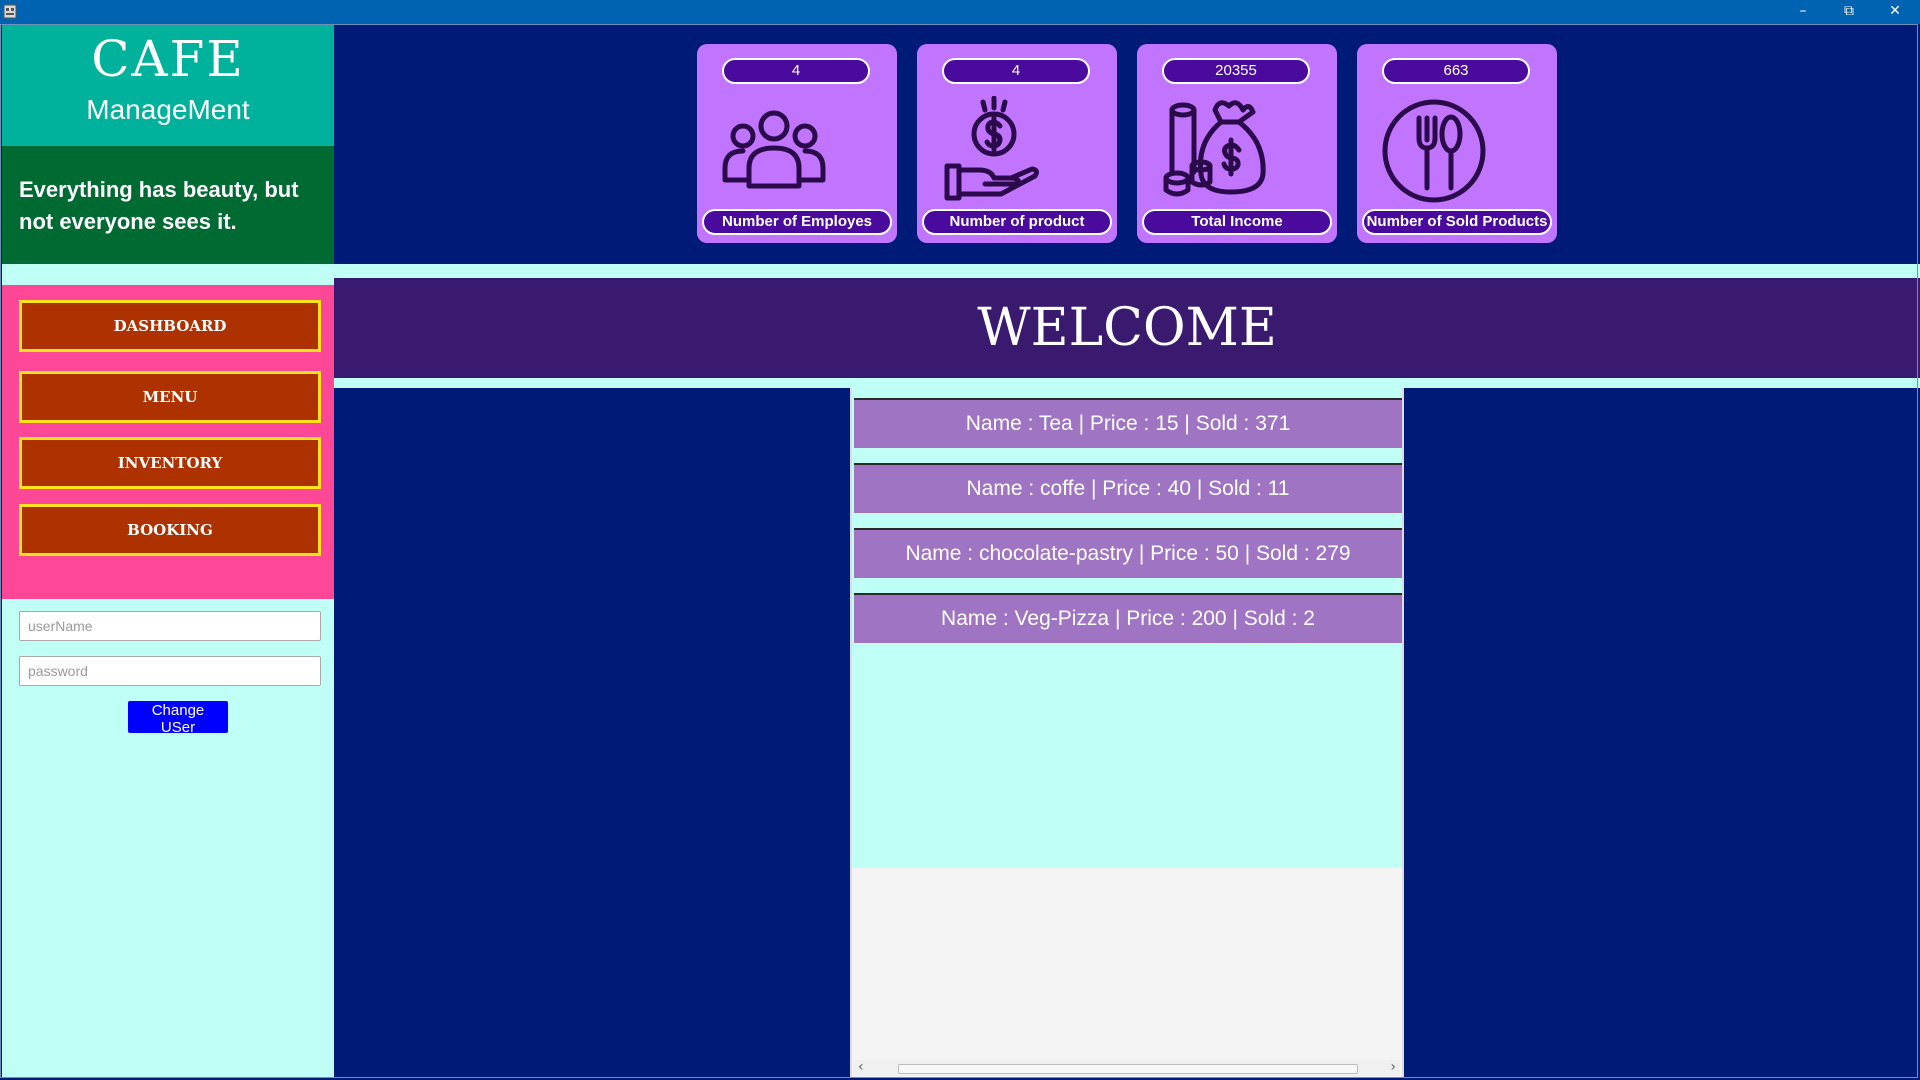 Image resolution: width=1920 pixels, height=1080 pixels. Describe the element at coordinates (861, 1067) in the screenshot. I see `scroll-left-icon: ‹` at that location.